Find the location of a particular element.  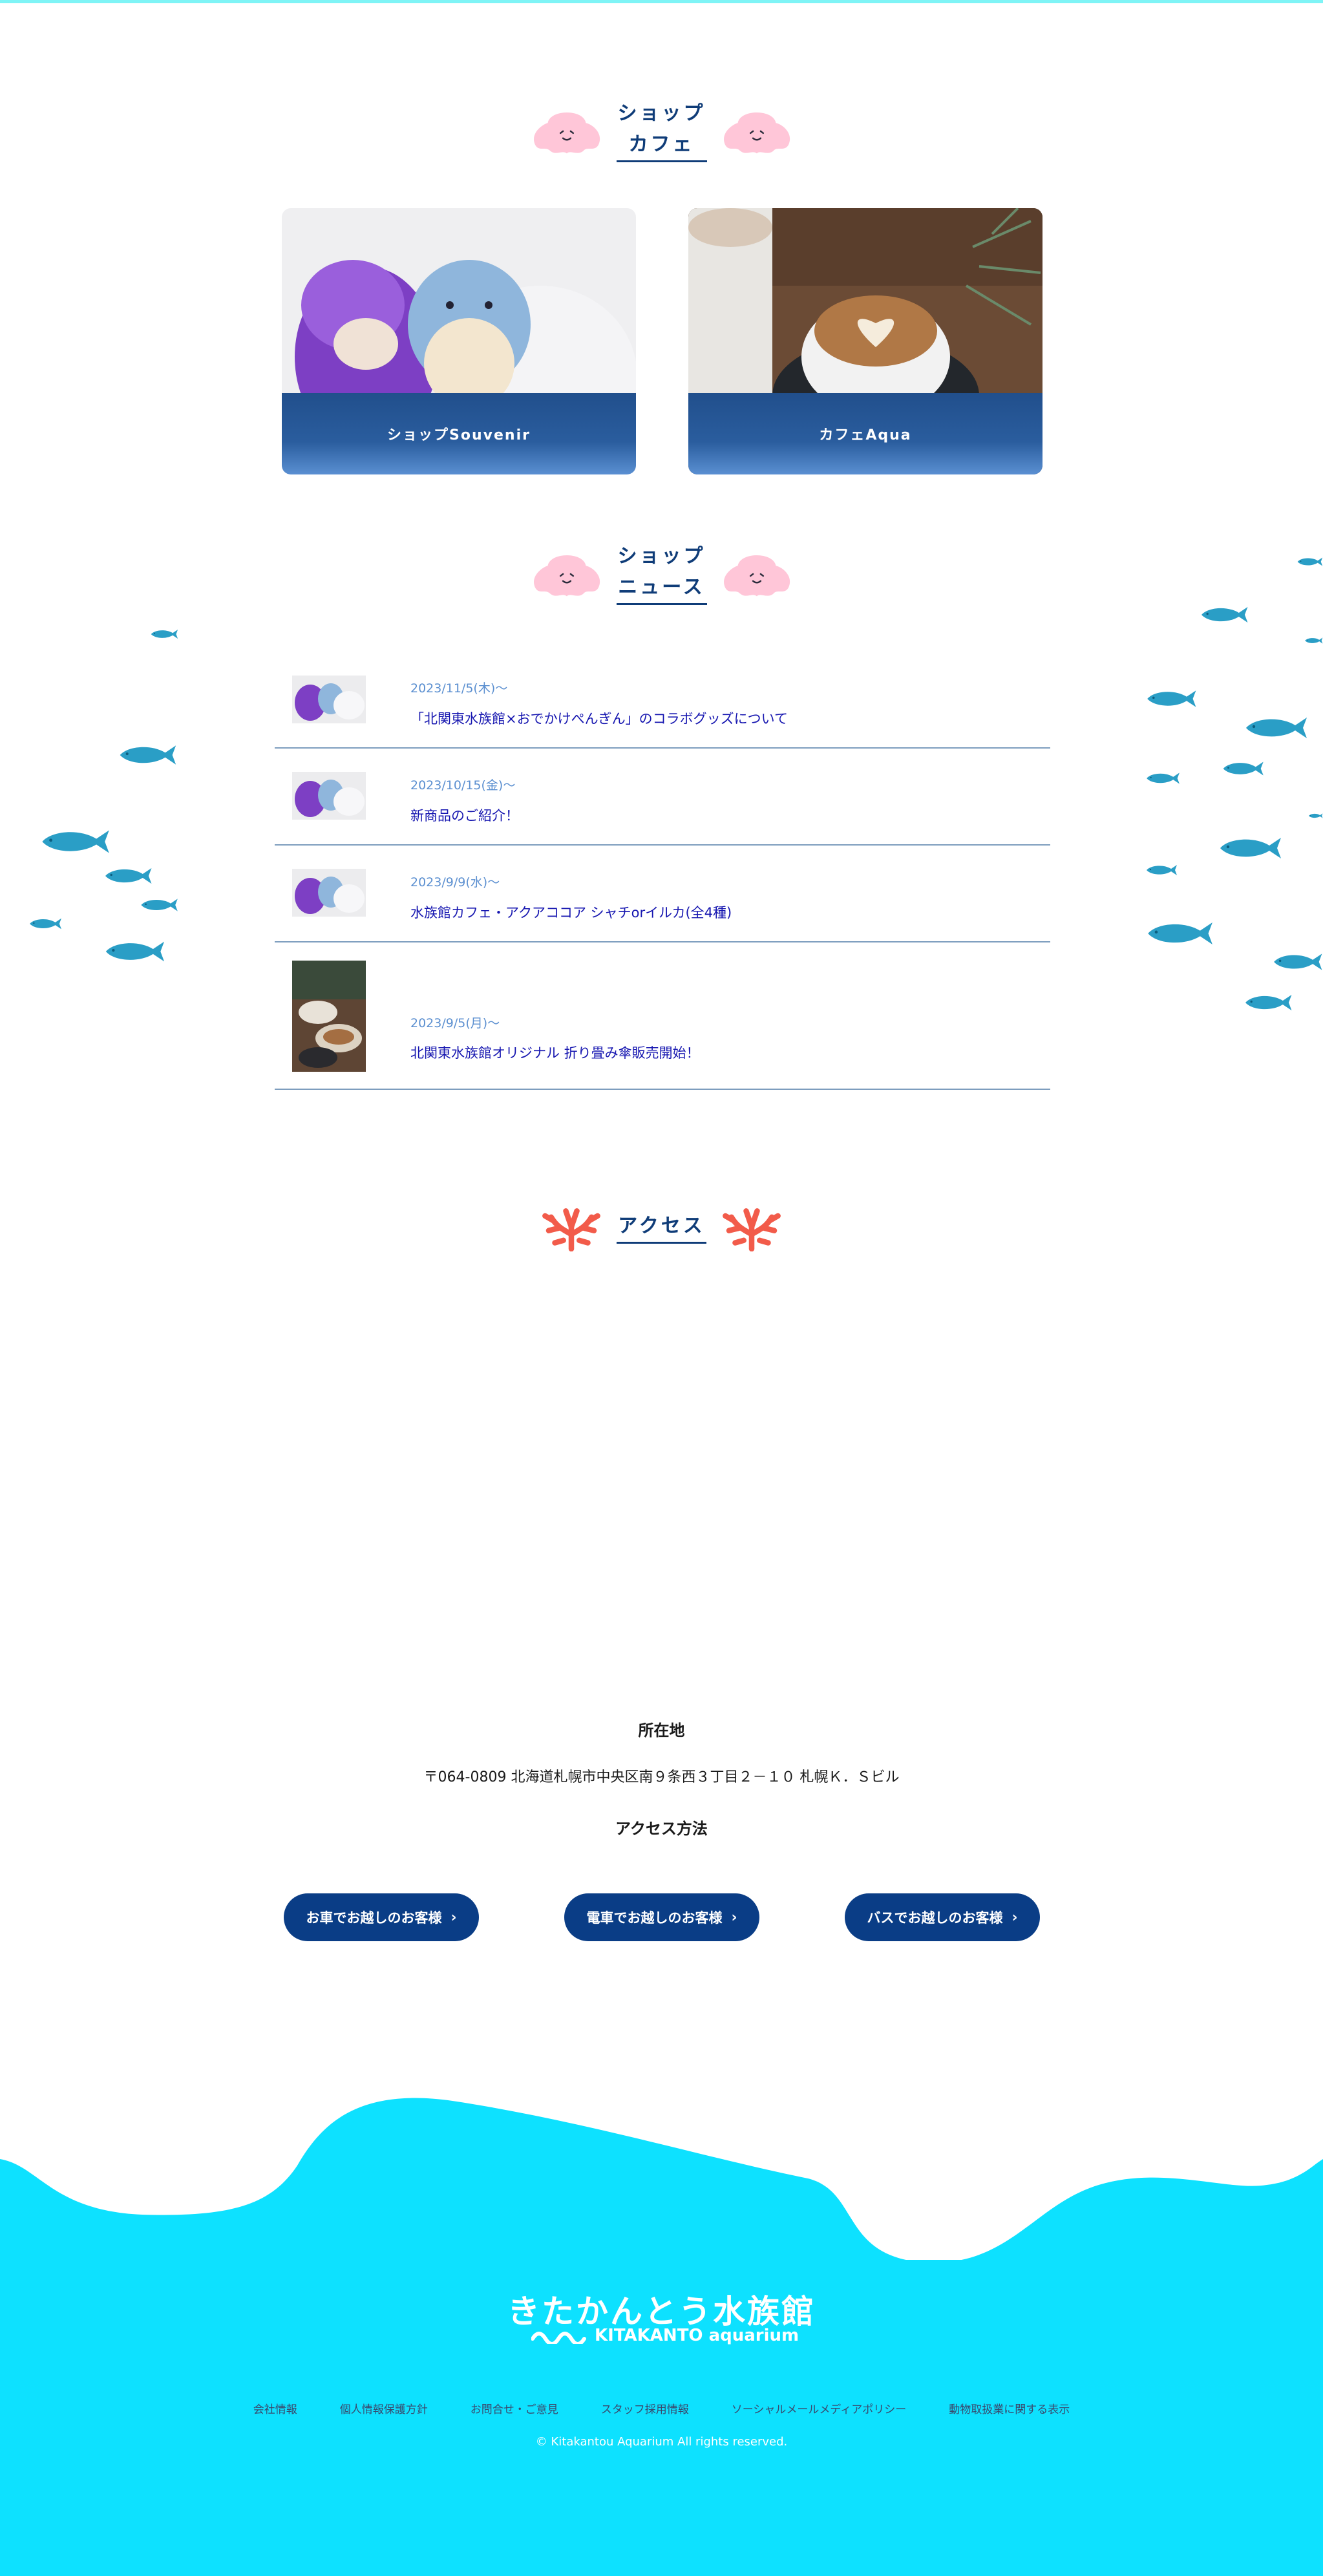

news-title-link: 北関東水族館オリジナル 折り畳み傘販売開始！ is located at coordinates (555, 1052).